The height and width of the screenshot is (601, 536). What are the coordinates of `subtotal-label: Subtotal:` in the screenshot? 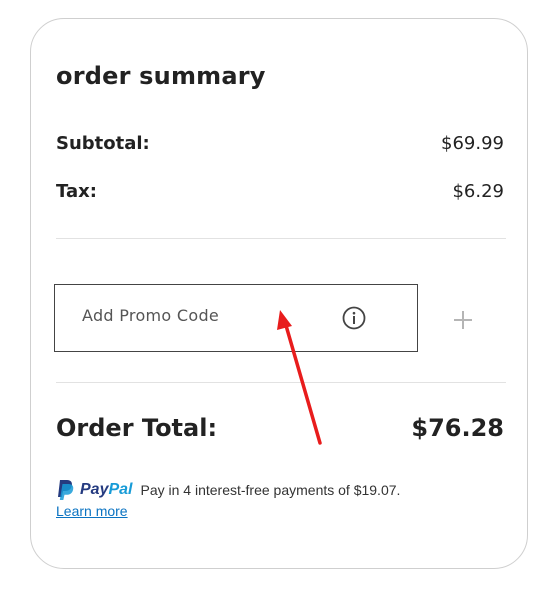 It's located at (103, 143).